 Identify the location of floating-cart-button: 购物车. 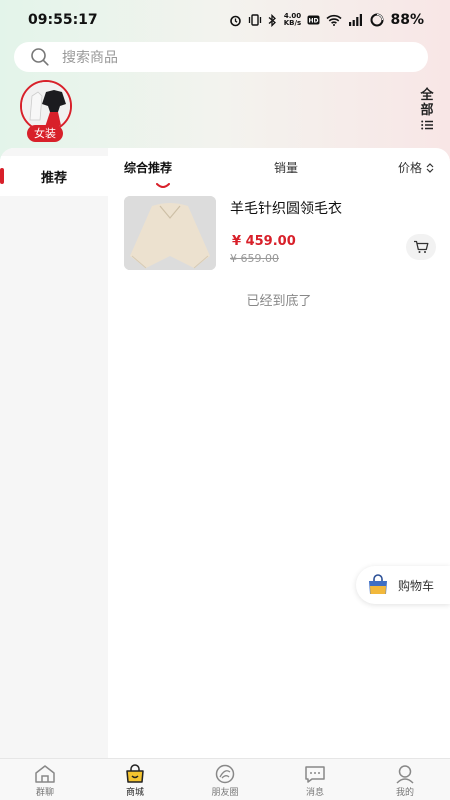
(403, 585).